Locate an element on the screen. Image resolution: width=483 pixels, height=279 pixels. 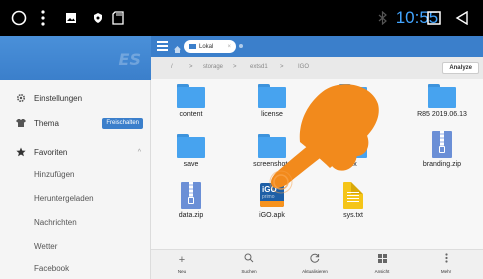
top-bar: Lokal × is located at coordinates (317, 46).